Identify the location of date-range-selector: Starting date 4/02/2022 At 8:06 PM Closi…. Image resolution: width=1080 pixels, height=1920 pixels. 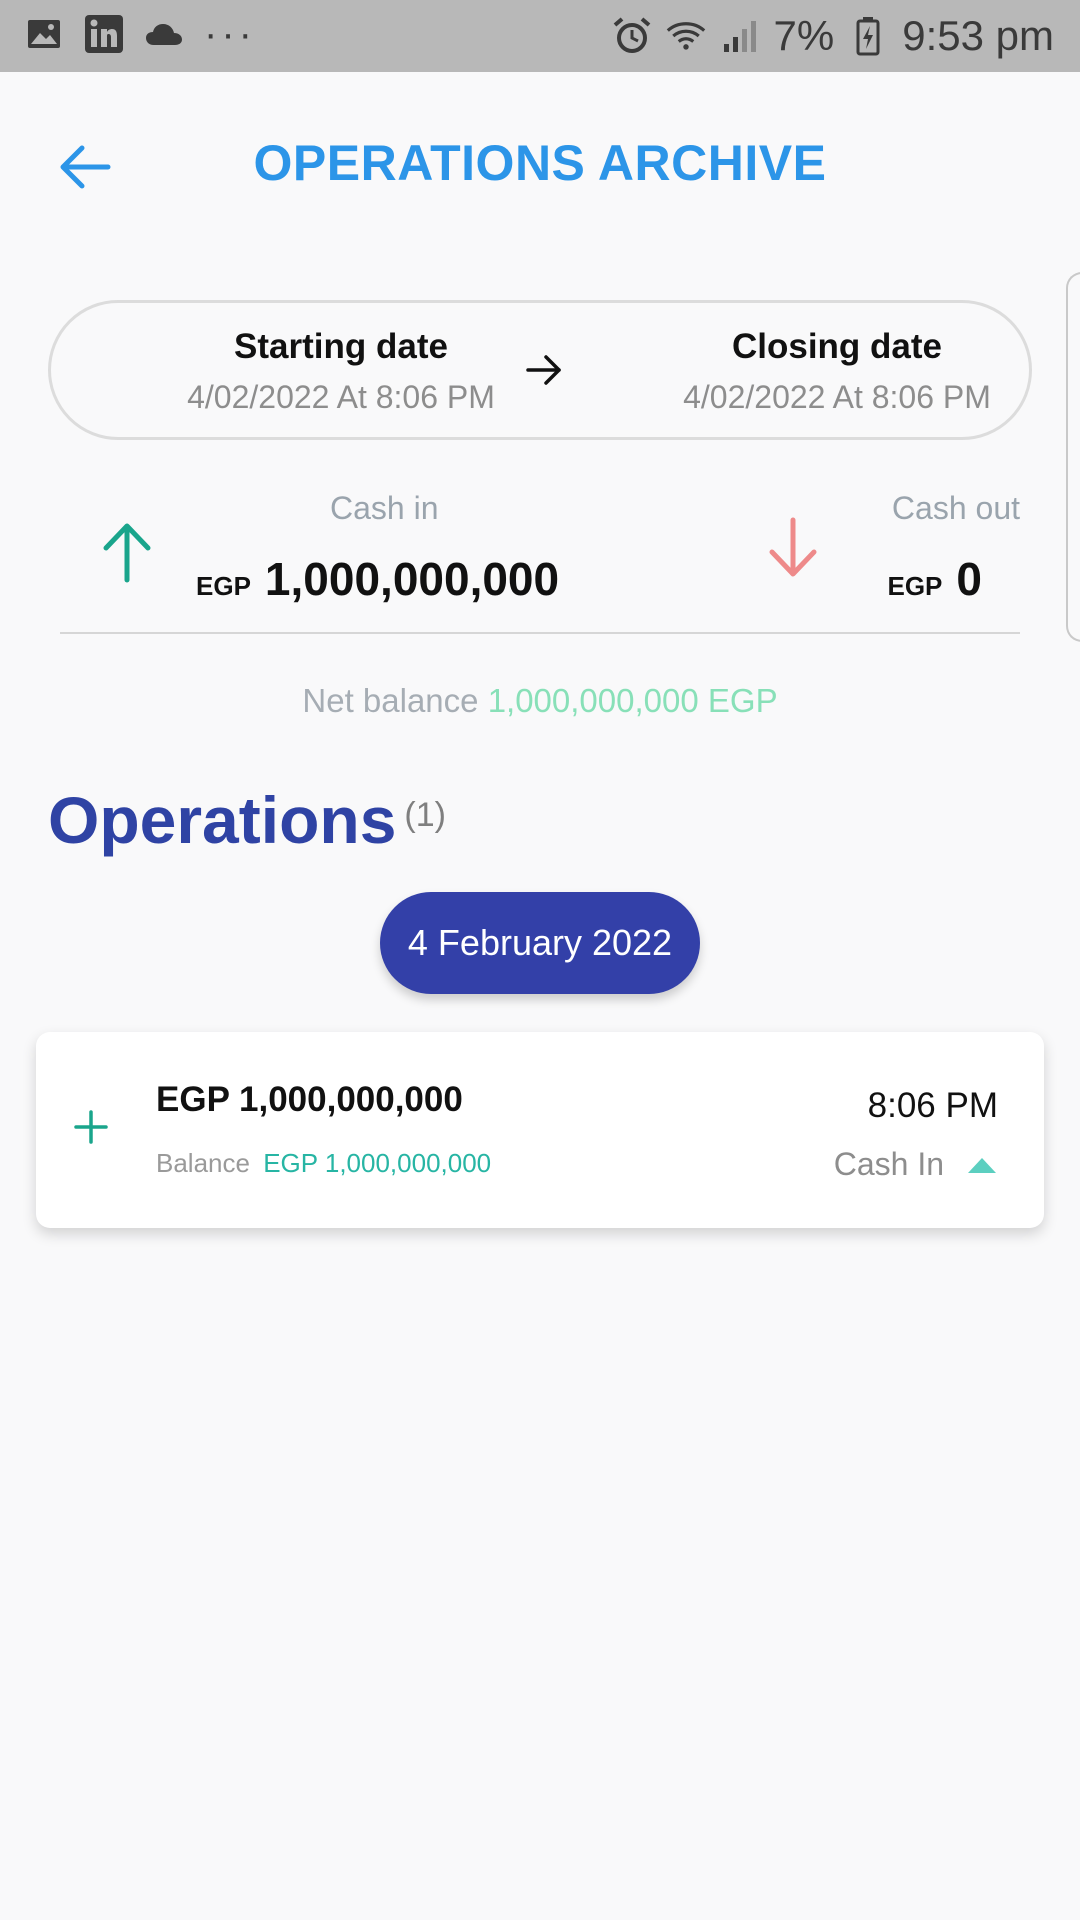
(540, 370).